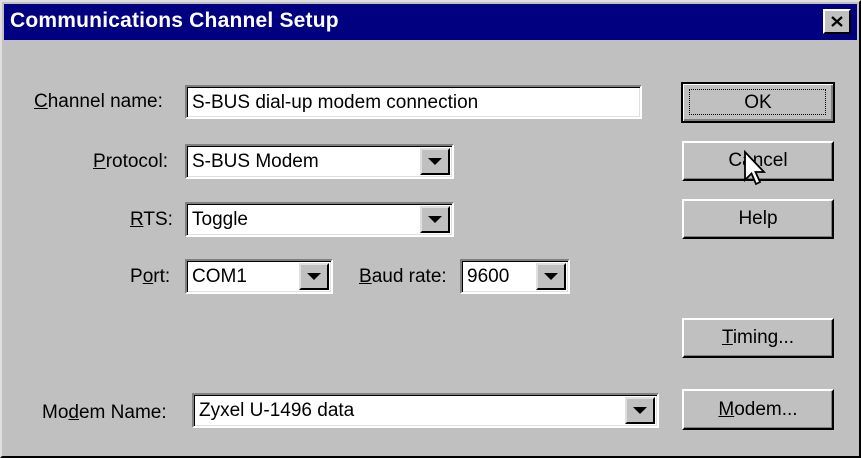  Describe the element at coordinates (319, 161) in the screenshot. I see `protocol-select: S-BUS Modem` at that location.